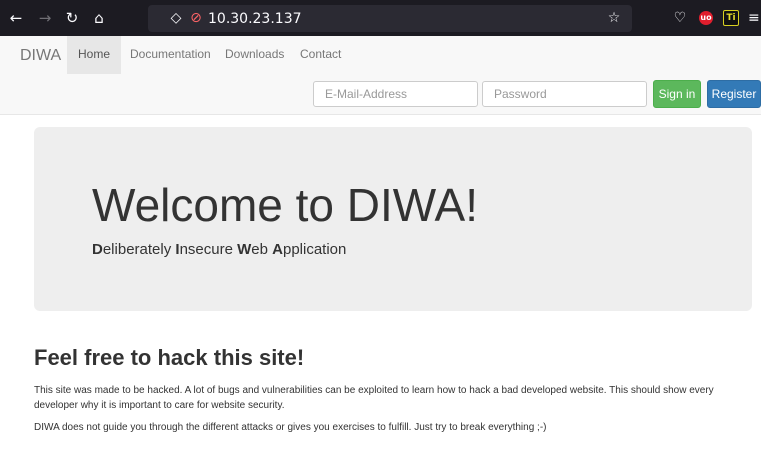  Describe the element at coordinates (196, 18) in the screenshot. I see `insecure-lock-icon: ⊘` at that location.